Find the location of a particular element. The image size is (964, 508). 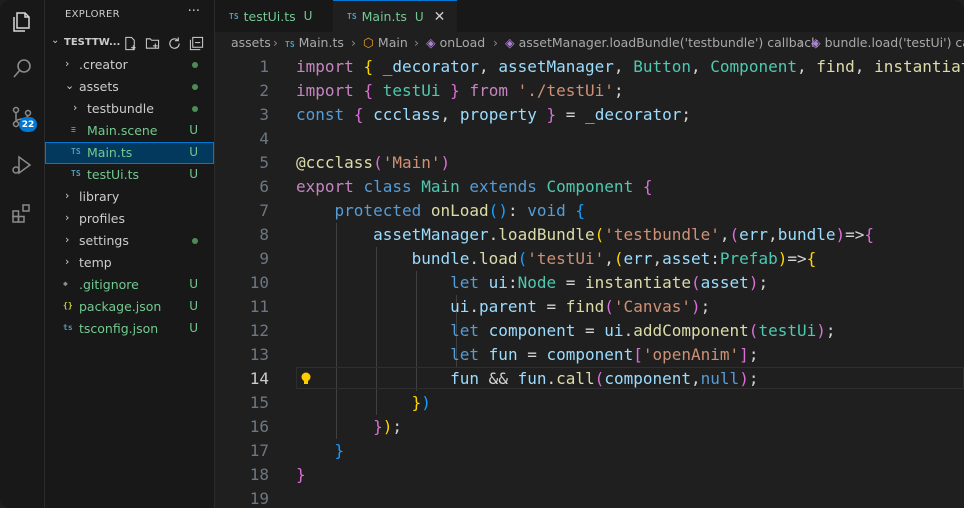

code-line: 4 is located at coordinates (589, 139).